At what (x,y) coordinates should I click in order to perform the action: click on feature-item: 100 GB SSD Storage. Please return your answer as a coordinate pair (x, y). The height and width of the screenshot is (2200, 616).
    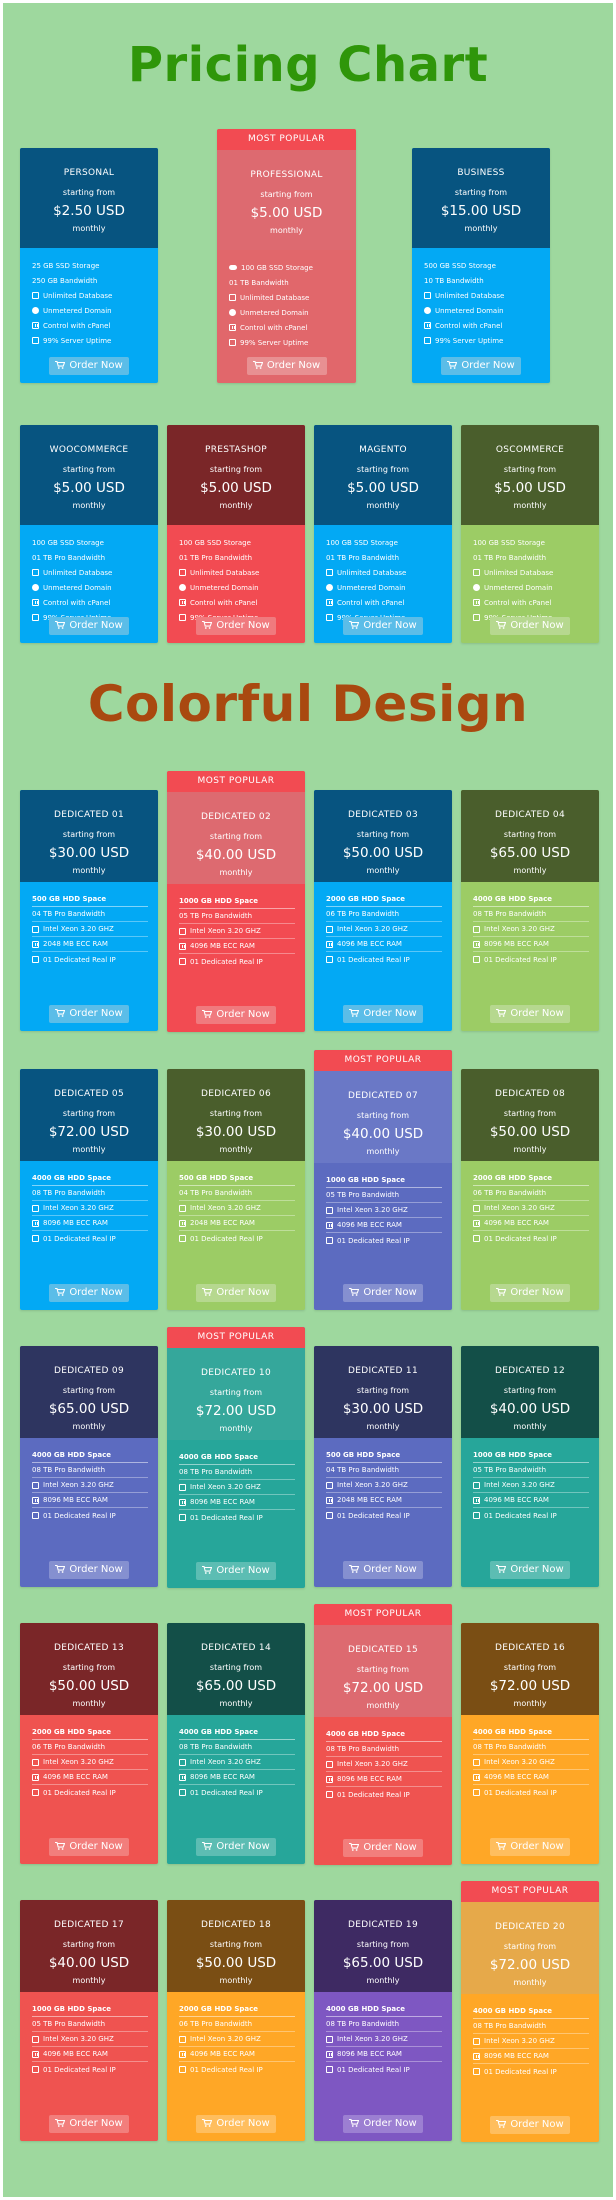
    Looking at the image, I should click on (237, 542).